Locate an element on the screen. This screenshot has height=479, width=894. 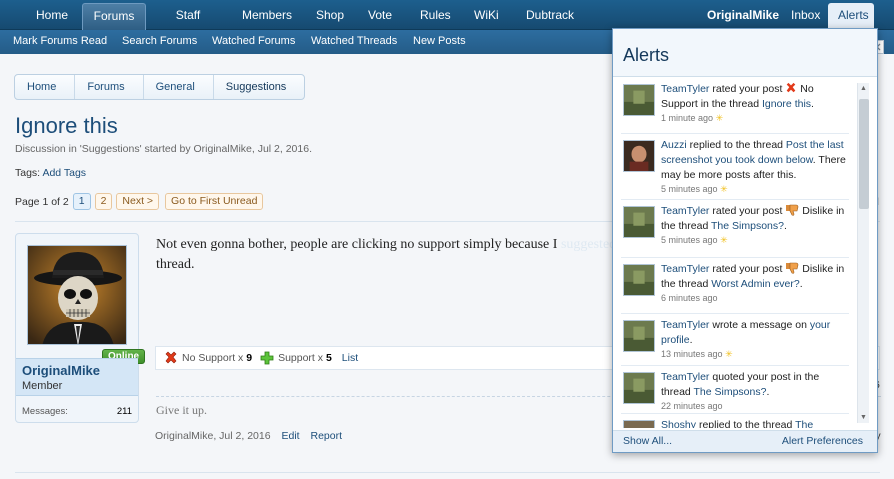
scrollbar-thumb is located at coordinates (864, 154).